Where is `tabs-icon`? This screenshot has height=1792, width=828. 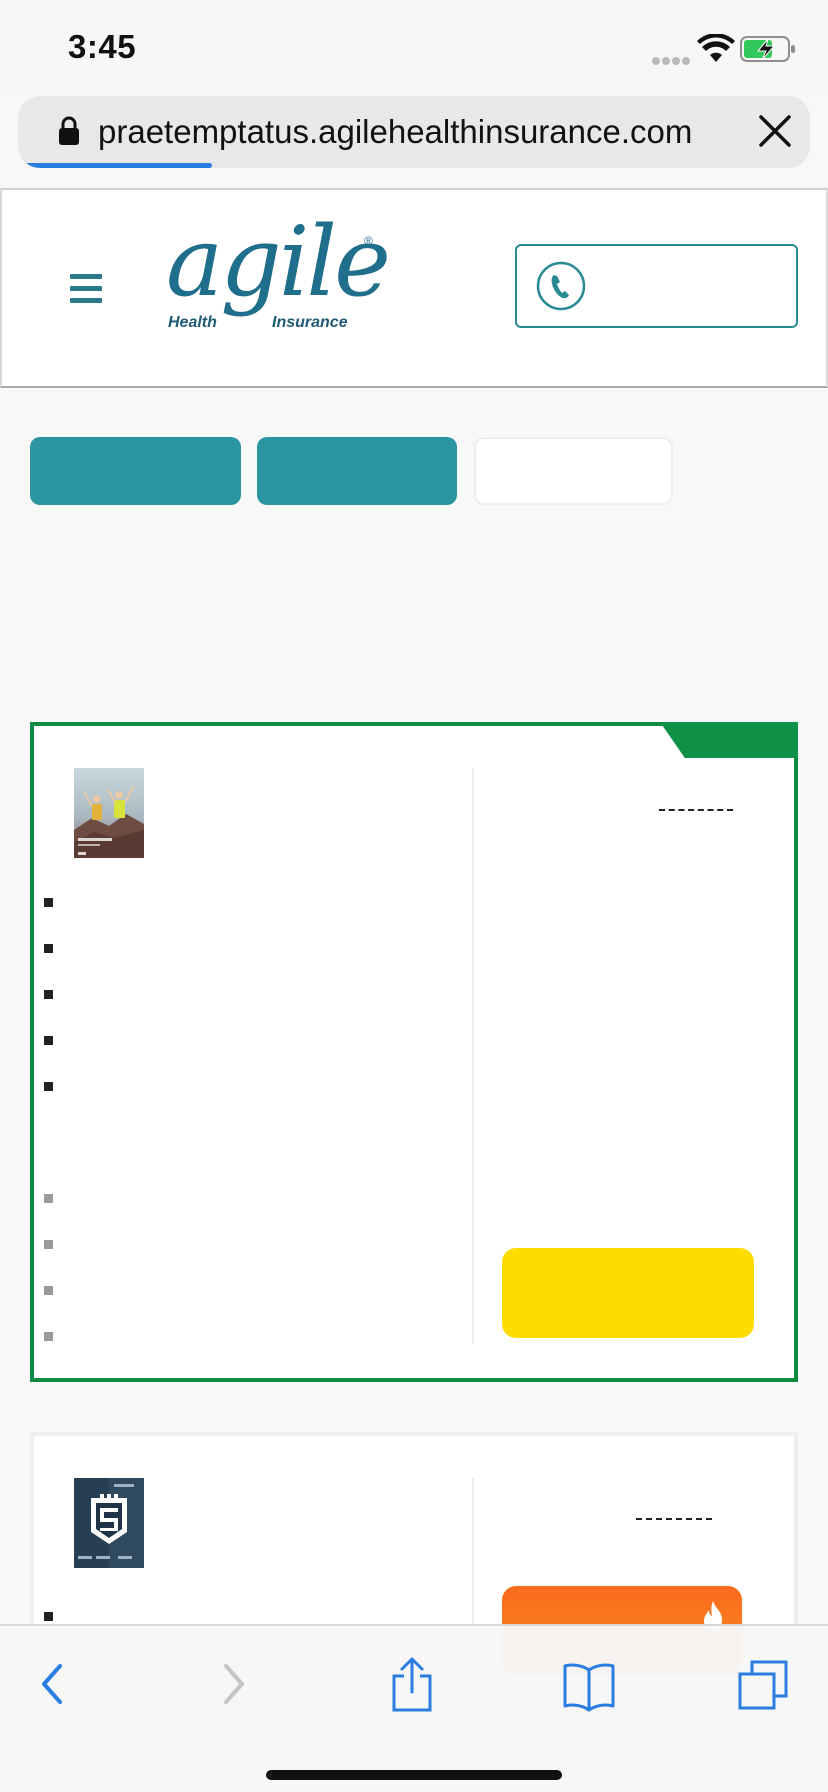
tabs-icon is located at coordinates (763, 1684).